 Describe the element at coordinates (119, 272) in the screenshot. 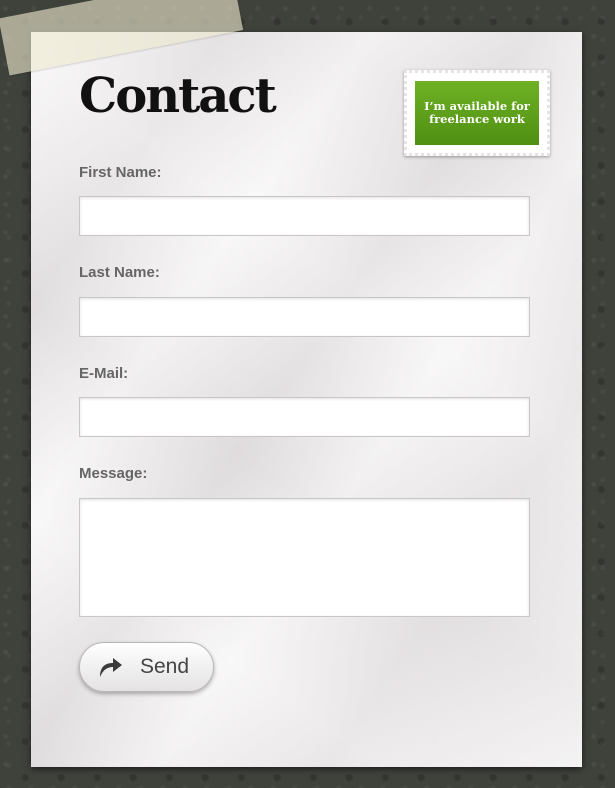

I see `last-name-label: Last Name:` at that location.